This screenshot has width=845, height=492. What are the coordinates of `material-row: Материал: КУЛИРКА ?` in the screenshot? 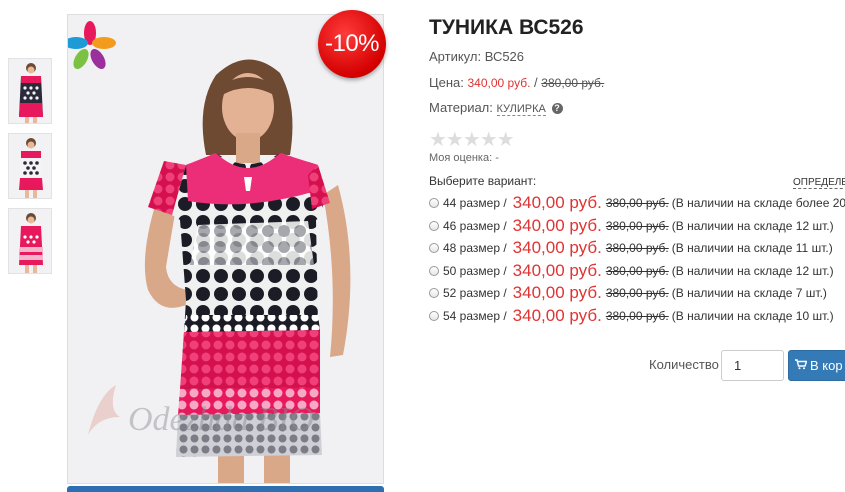 It's located at (496, 108).